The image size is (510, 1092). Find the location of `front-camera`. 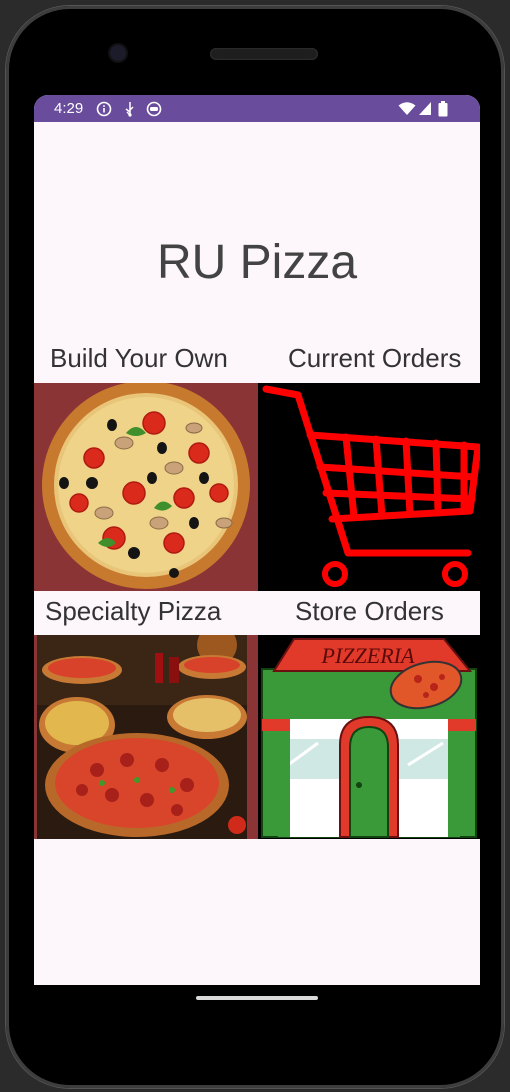

front-camera is located at coordinates (118, 53).